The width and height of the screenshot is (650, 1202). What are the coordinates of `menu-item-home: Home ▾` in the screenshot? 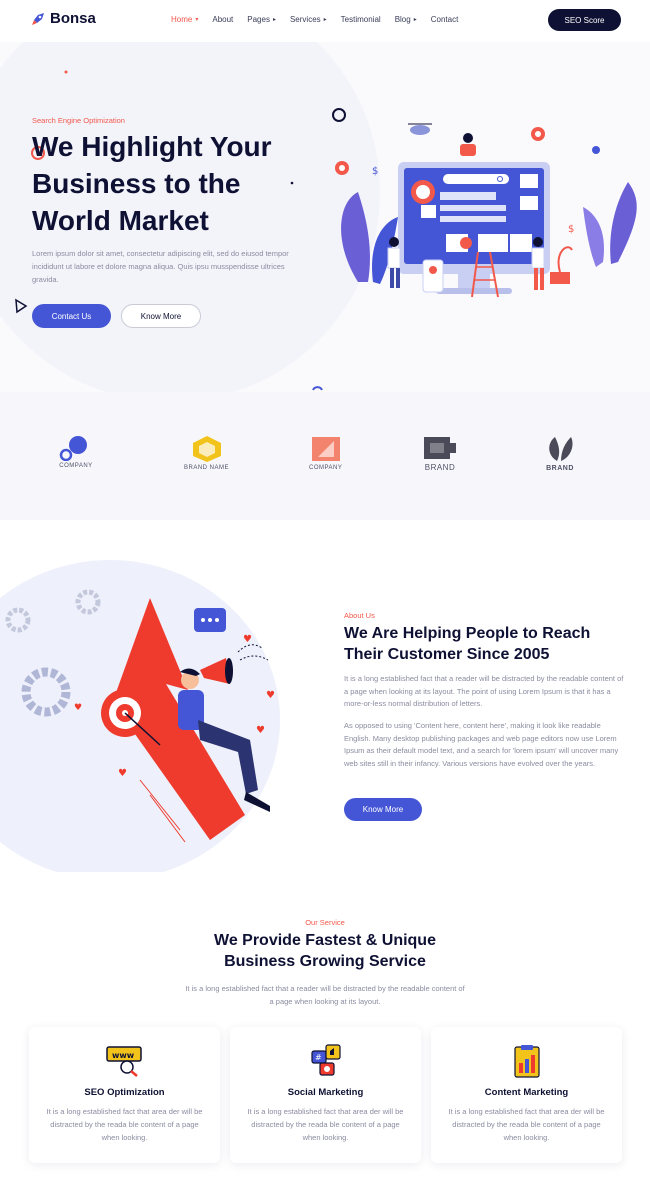 It's located at (184, 19).